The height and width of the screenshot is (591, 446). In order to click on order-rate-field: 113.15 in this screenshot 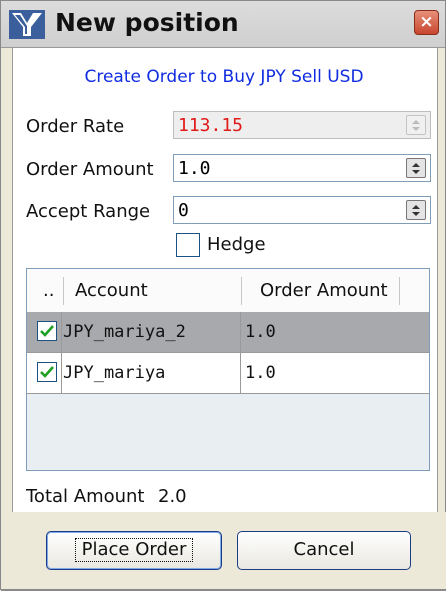, I will do `click(302, 125)`.